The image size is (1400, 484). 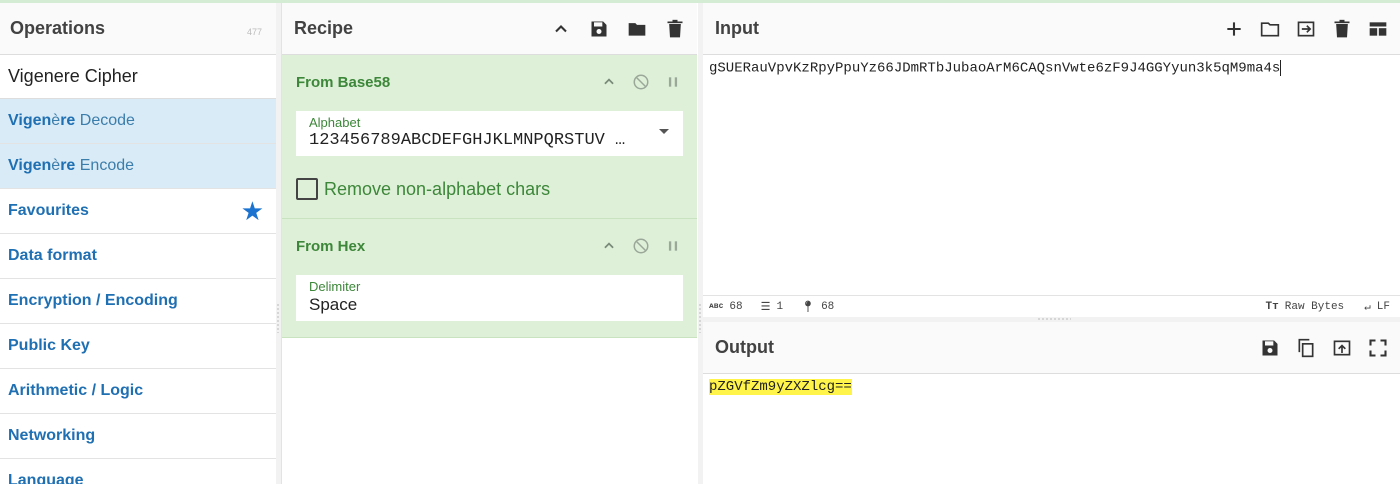 I want to click on open-folder-icon, so click(x=1270, y=29).